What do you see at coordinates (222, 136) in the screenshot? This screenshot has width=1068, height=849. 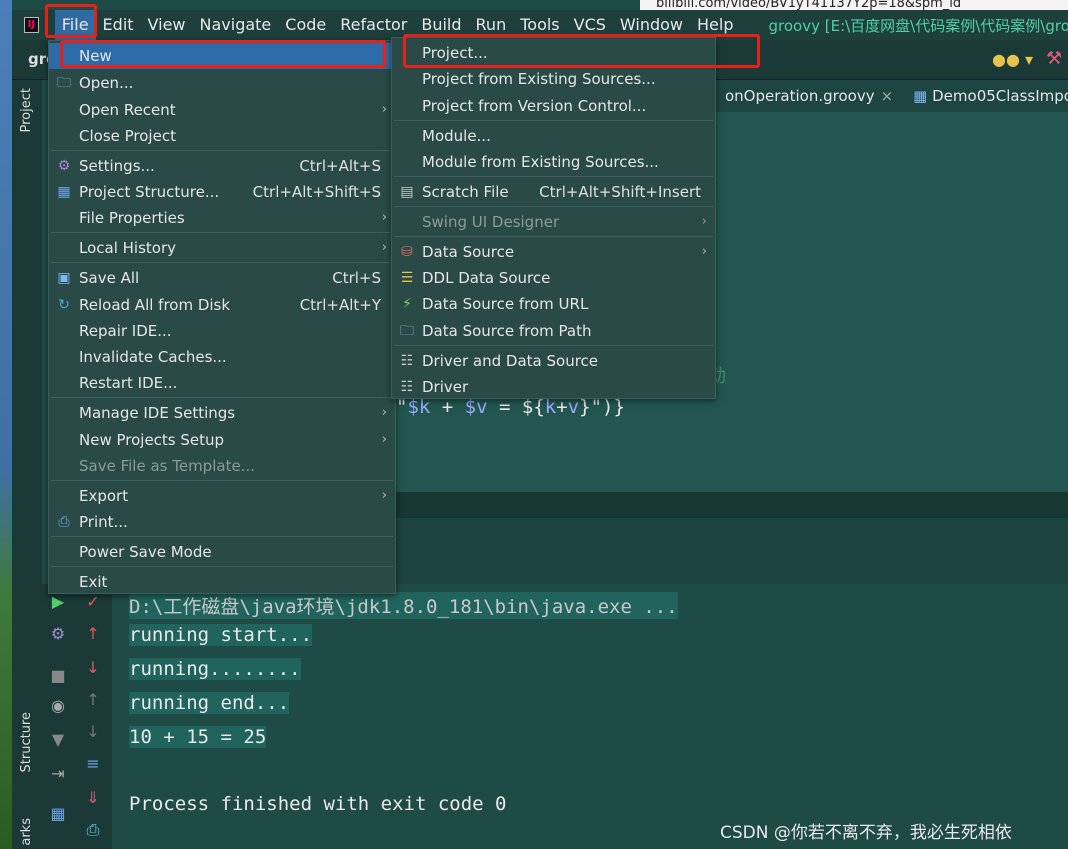 I see `menu-item-close-project: Close Project` at bounding box center [222, 136].